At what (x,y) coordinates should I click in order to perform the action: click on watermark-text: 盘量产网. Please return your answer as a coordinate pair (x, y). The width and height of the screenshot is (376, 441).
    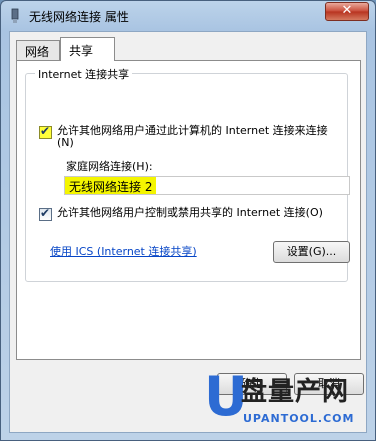
    Looking at the image, I should click on (295, 392).